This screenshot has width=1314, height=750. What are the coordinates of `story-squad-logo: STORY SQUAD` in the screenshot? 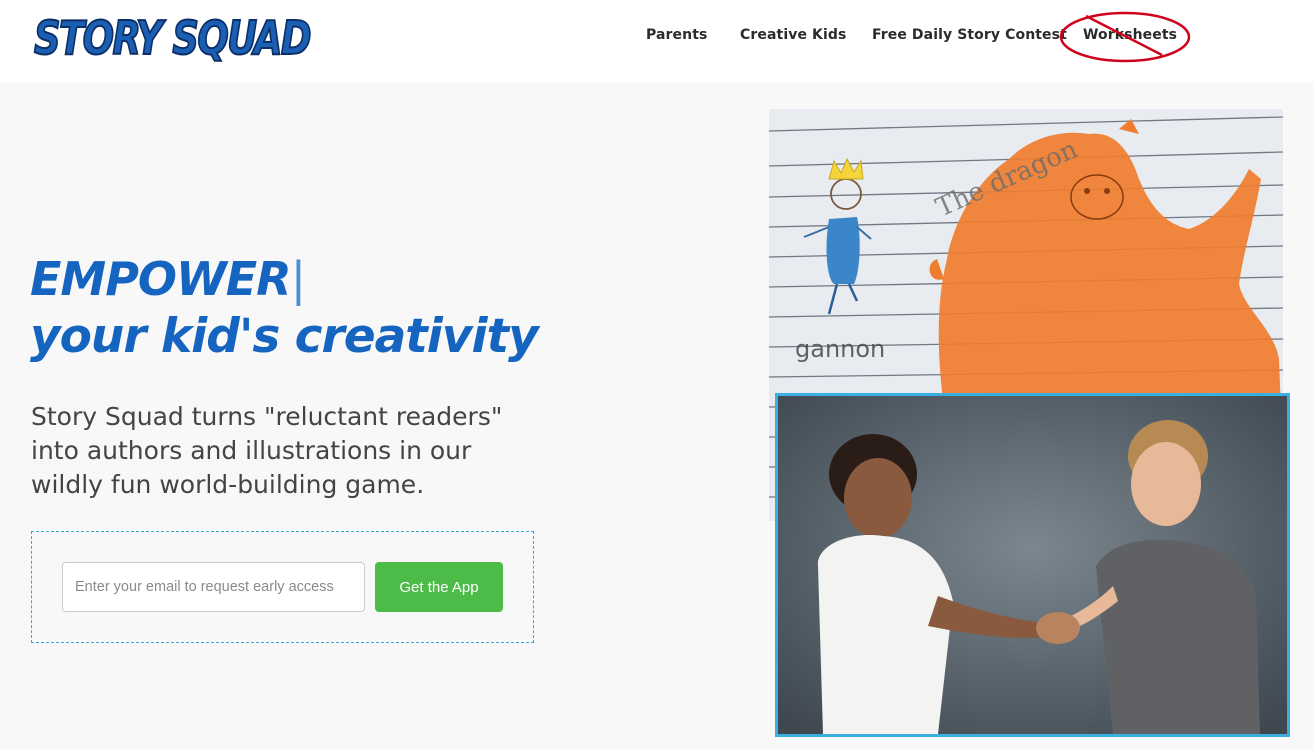 It's located at (173, 35).